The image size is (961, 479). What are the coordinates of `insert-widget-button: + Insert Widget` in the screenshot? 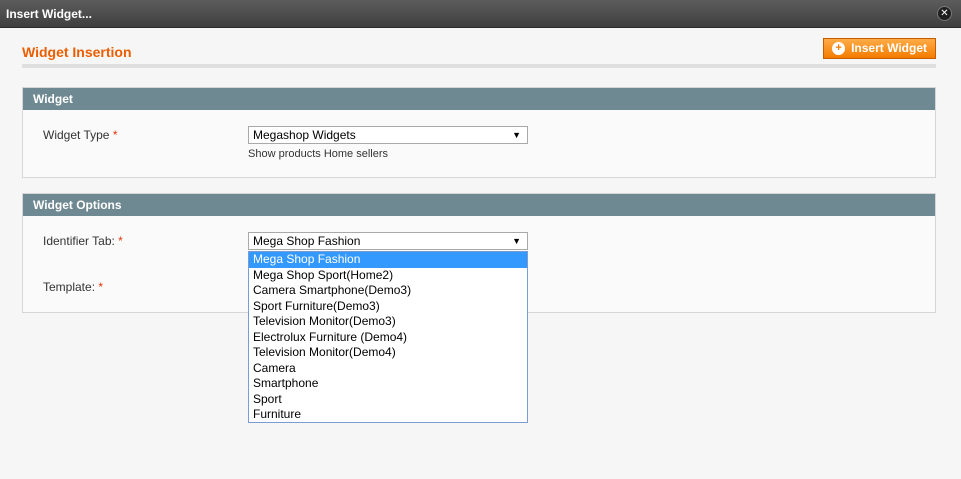 It's located at (879, 48).